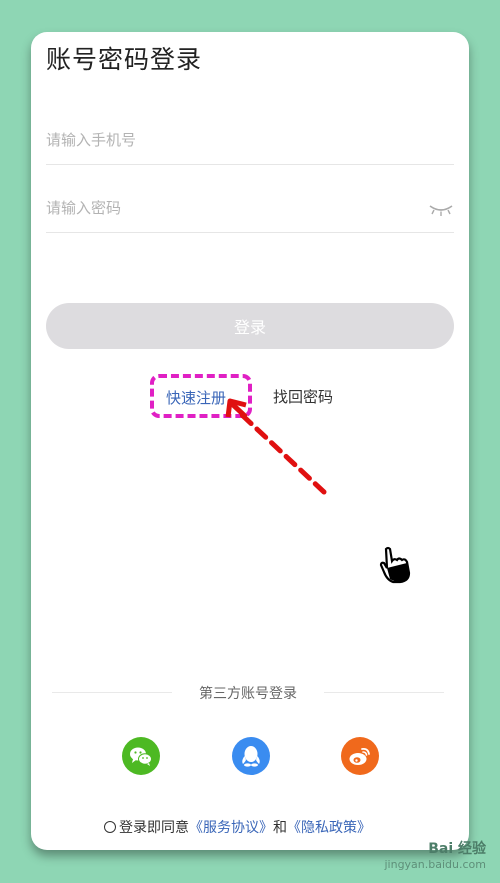 This screenshot has width=500, height=883. I want to click on hand-cursor-icon, so click(395, 565).